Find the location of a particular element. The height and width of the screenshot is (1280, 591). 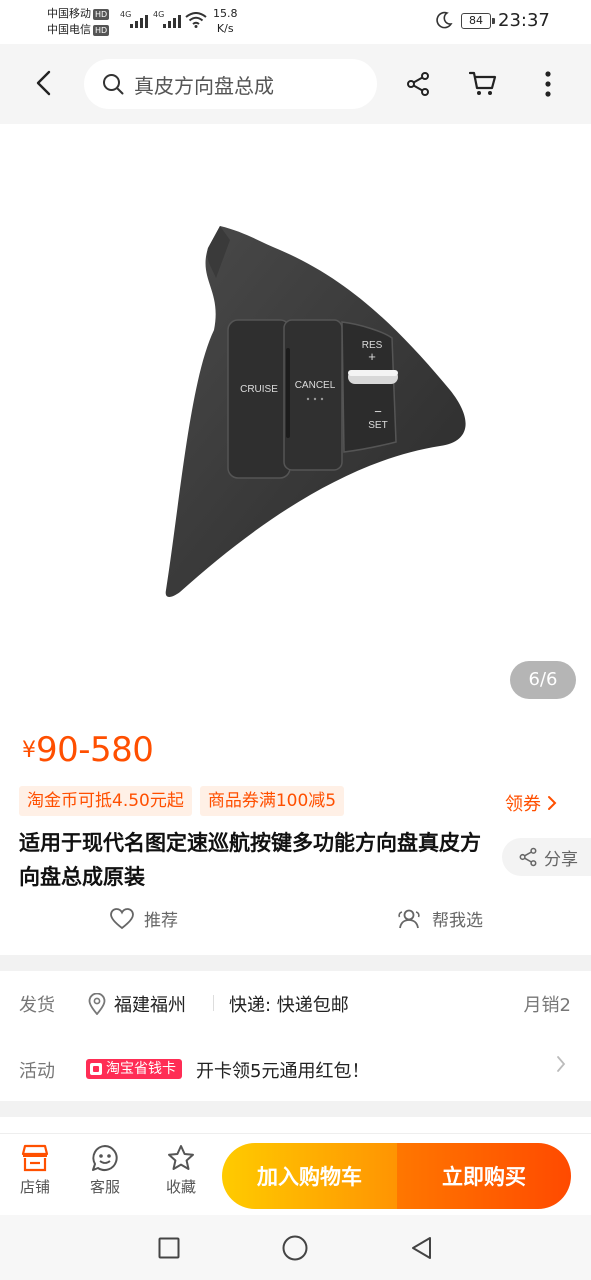

square-icon is located at coordinates (169, 1248).